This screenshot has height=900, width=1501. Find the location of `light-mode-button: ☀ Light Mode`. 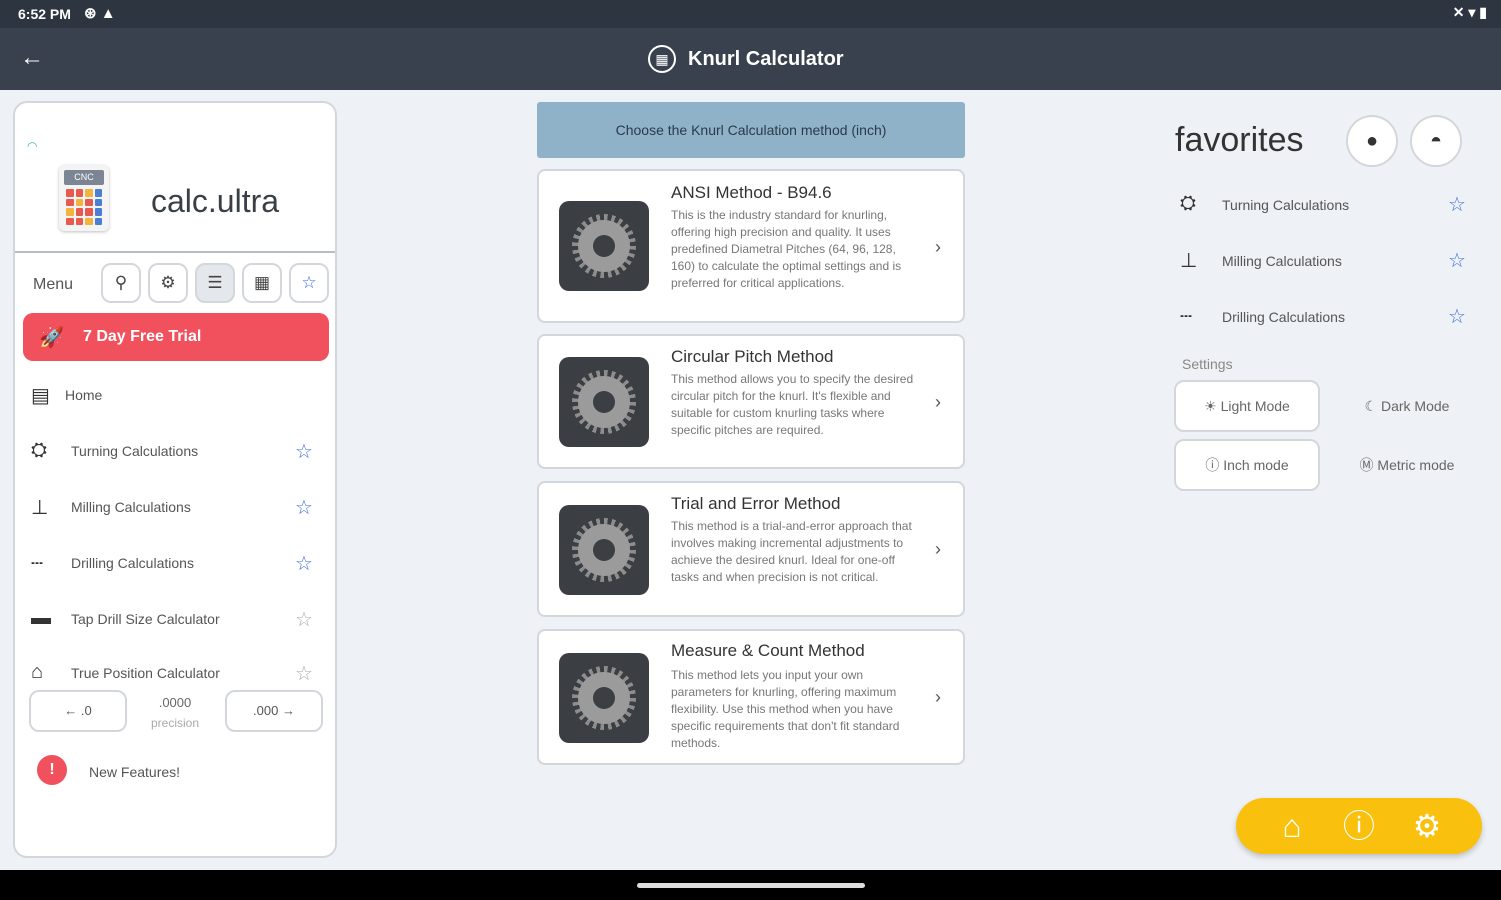

light-mode-button: ☀ Light Mode is located at coordinates (1247, 406).